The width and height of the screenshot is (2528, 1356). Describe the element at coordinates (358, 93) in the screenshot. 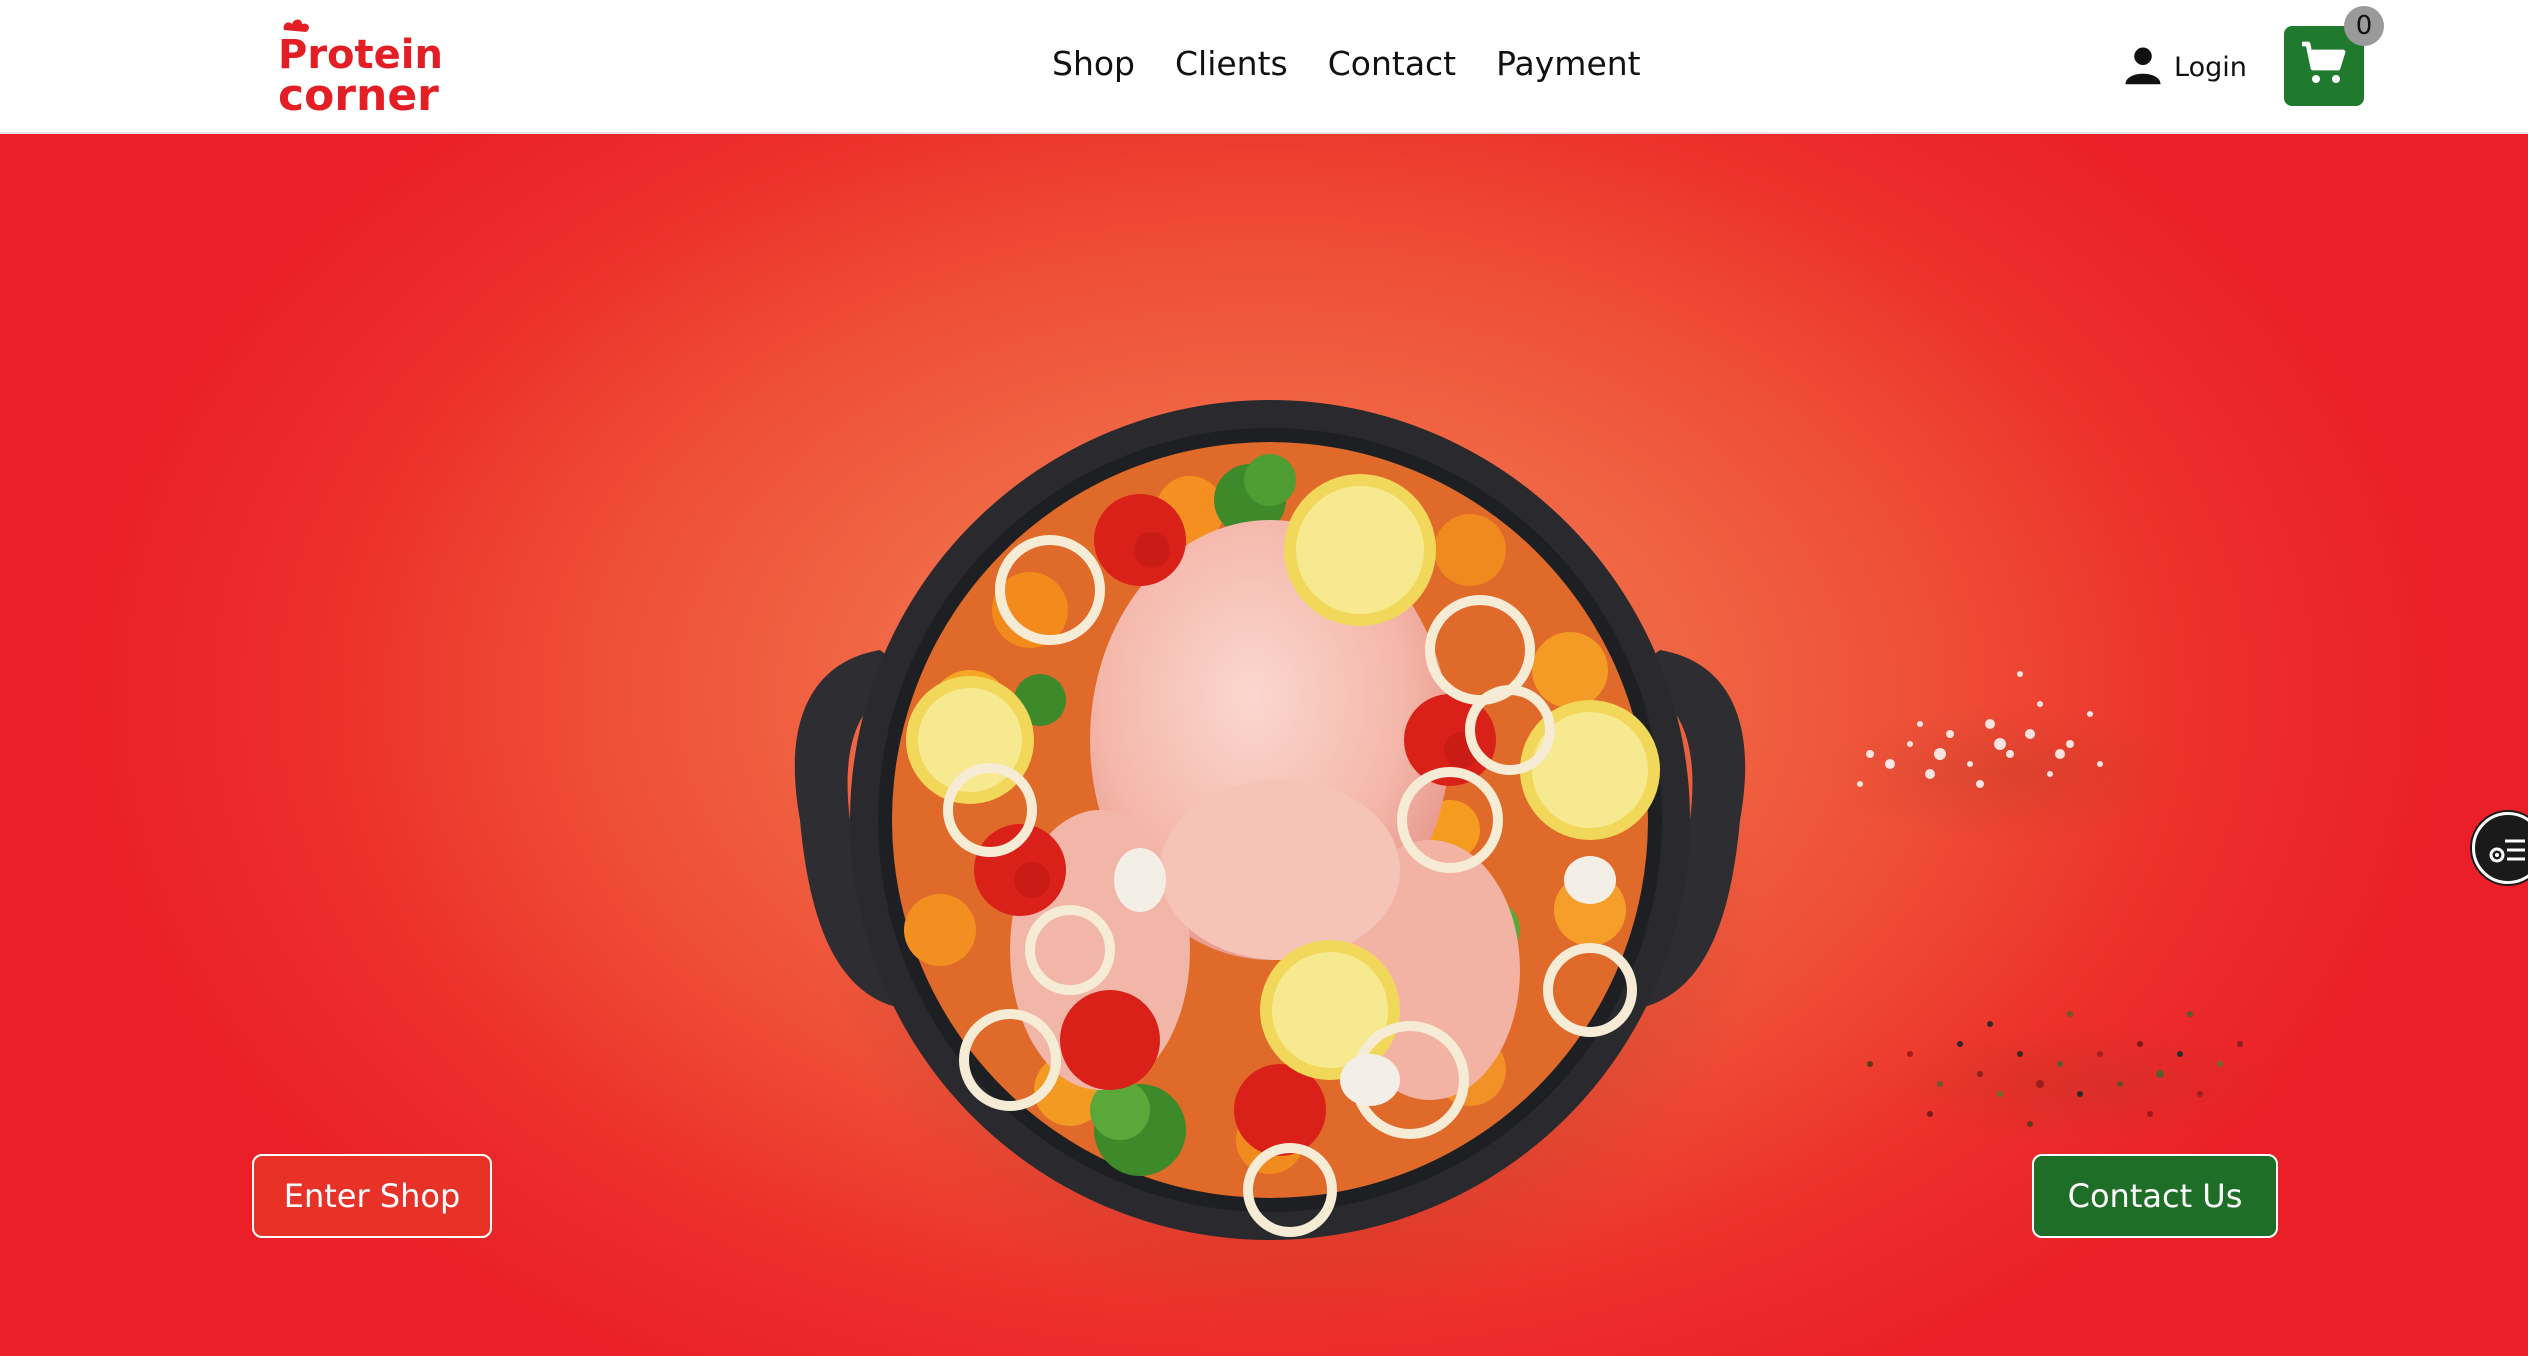

I see `logo-word-corner: corner` at that location.